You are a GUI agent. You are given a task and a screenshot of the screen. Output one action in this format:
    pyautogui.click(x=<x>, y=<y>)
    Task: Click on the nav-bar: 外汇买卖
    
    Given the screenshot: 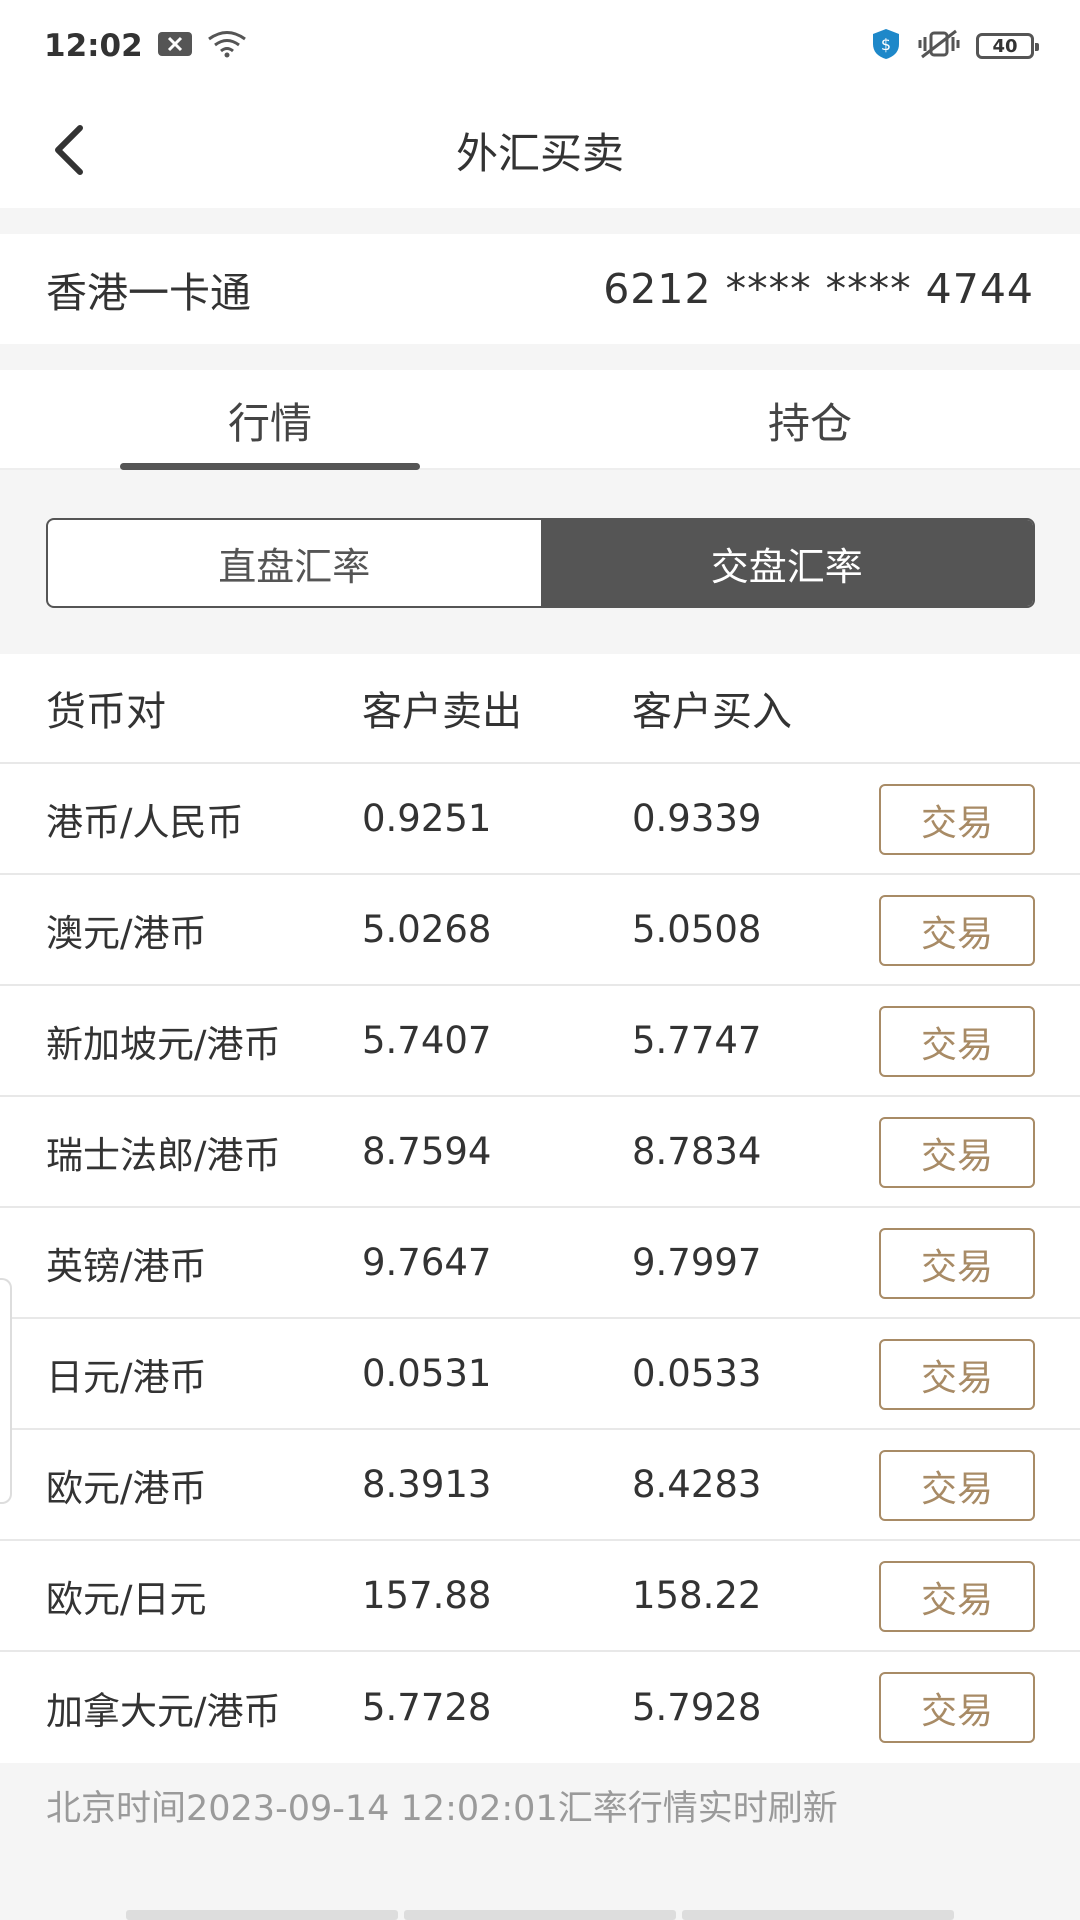 What is the action you would take?
    pyautogui.click(x=540, y=150)
    